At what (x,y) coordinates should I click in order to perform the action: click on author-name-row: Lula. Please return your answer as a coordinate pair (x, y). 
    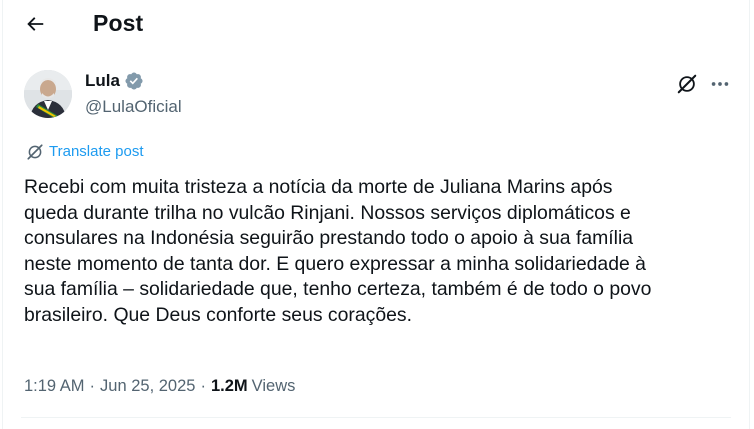
    Looking at the image, I should click on (114, 81).